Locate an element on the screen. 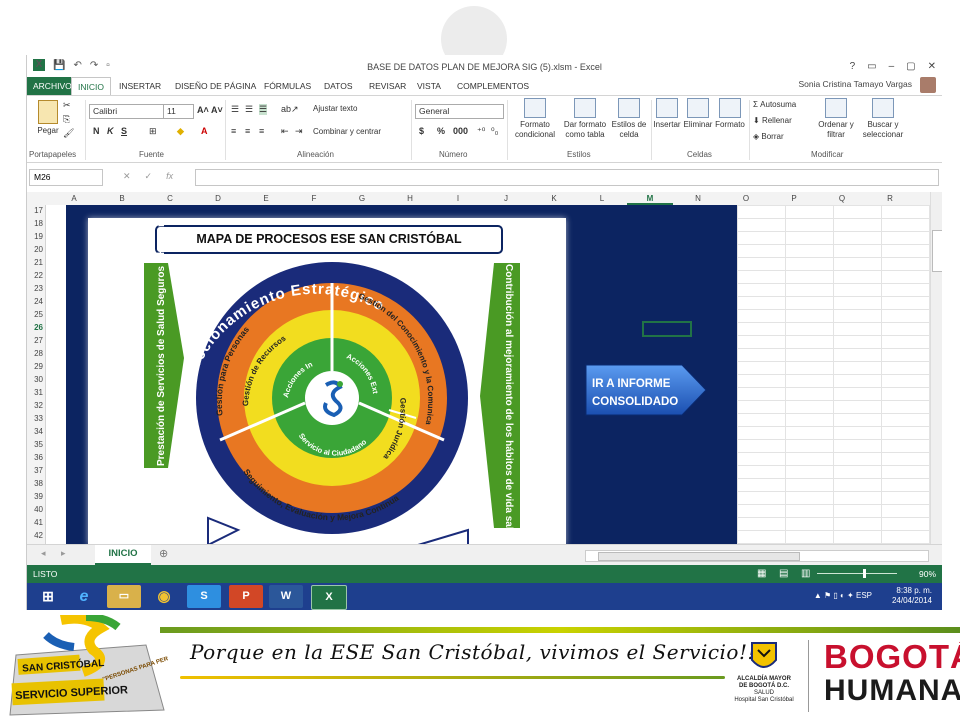  confirm-icon: ✓ is located at coordinates (149, 176).